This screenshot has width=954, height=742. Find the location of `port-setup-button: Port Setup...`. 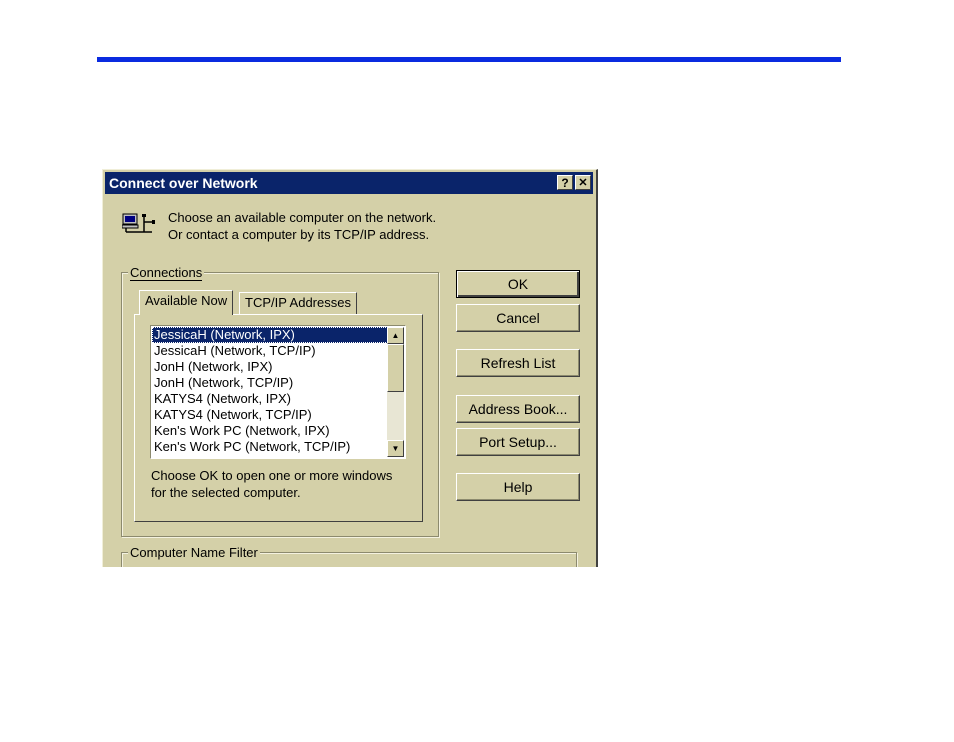

port-setup-button: Port Setup... is located at coordinates (518, 442).